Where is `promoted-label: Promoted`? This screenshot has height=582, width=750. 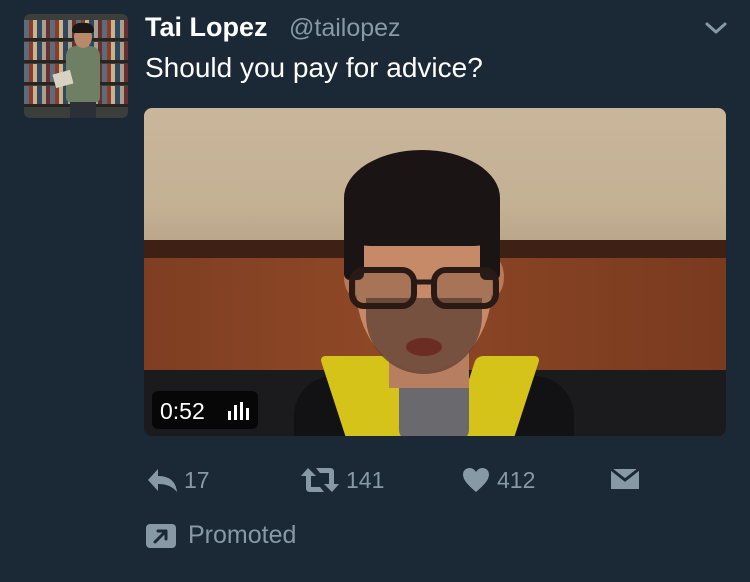
promoted-label: Promoted is located at coordinates (242, 535).